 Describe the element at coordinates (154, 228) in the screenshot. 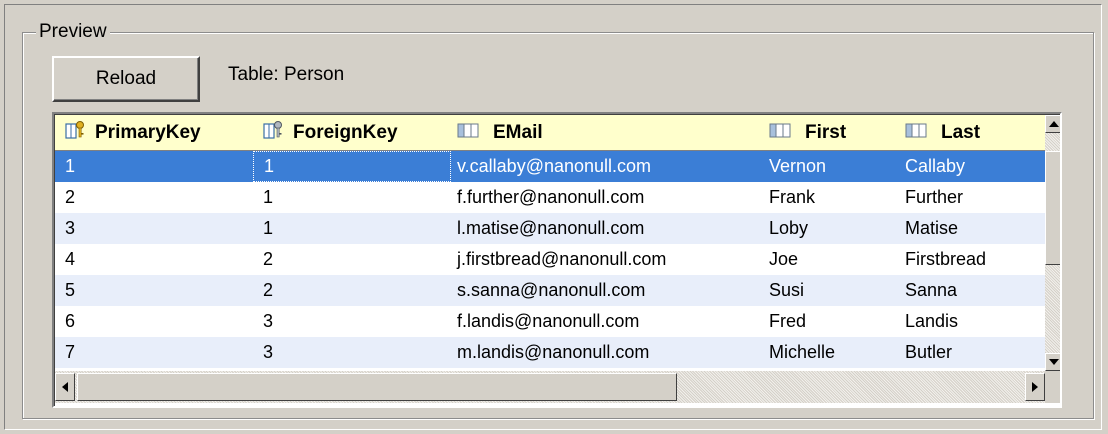

I see `cell-primarykey: 3` at that location.